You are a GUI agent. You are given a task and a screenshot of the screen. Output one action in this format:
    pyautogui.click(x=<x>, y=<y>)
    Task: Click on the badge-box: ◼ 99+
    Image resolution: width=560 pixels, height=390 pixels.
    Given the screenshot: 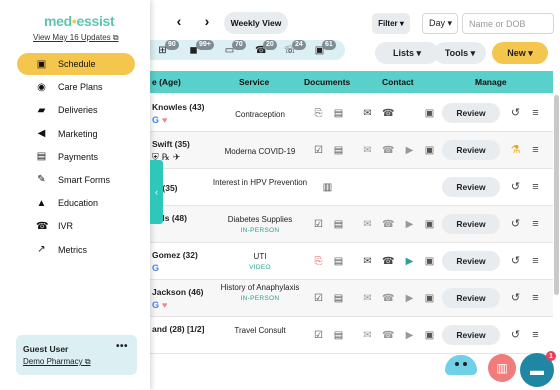 What is the action you would take?
    pyautogui.click(x=201, y=49)
    